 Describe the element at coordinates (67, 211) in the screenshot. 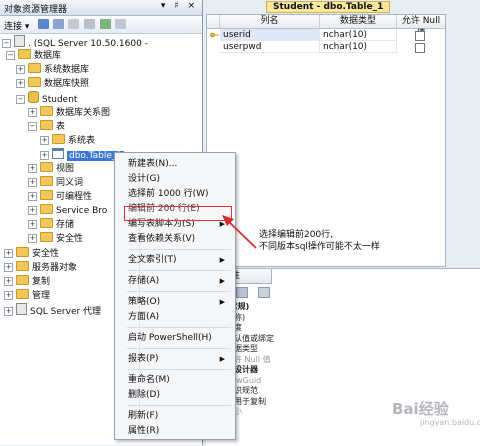

I see `tree-item: + Service Bro` at that location.